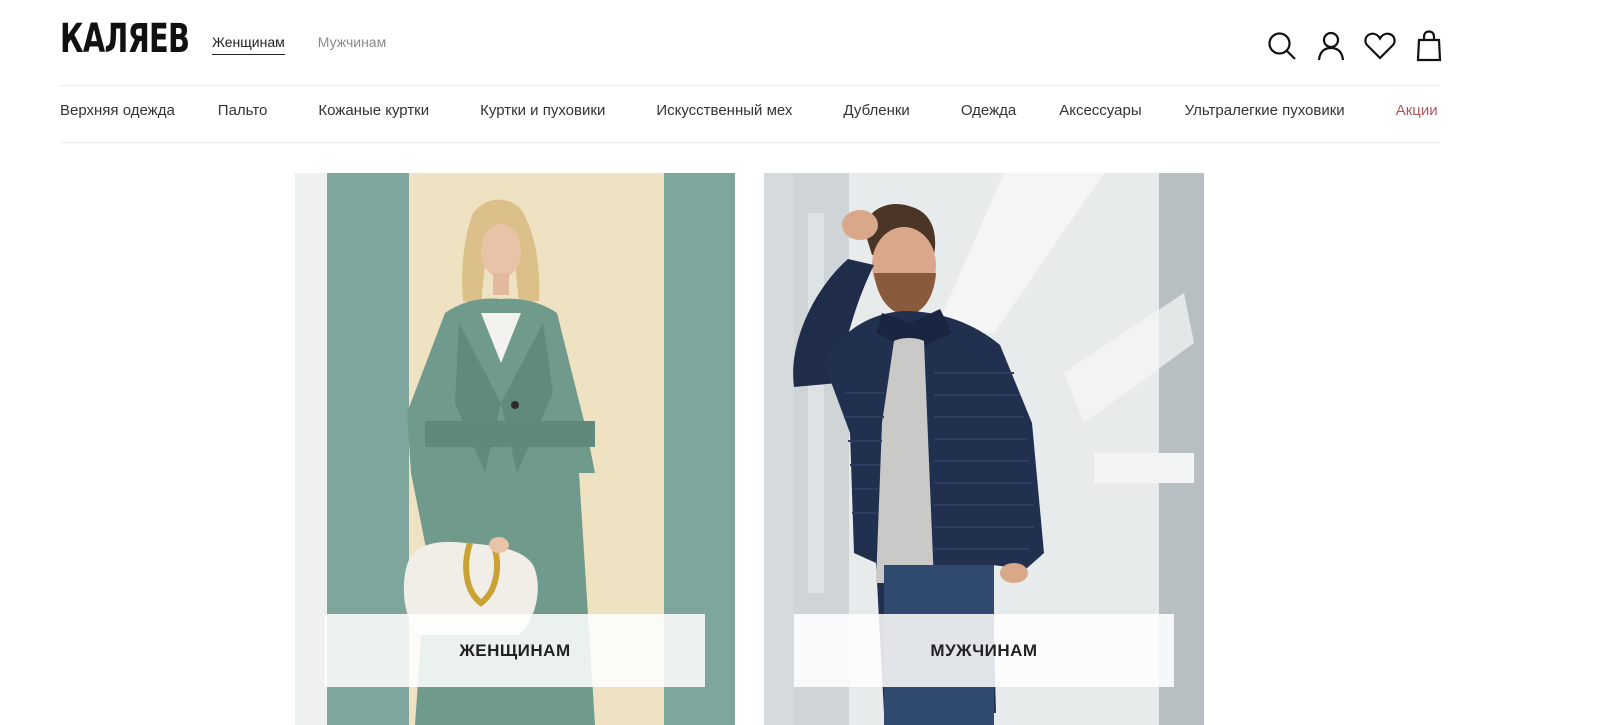  Describe the element at coordinates (984, 650) in the screenshot. I see `men-card-label: МУЖЧИНАМ` at that location.